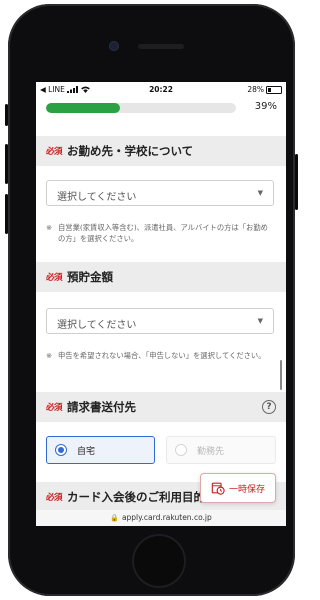  What do you see at coordinates (114, 518) in the screenshot?
I see `lock-icon: 🔒` at bounding box center [114, 518].